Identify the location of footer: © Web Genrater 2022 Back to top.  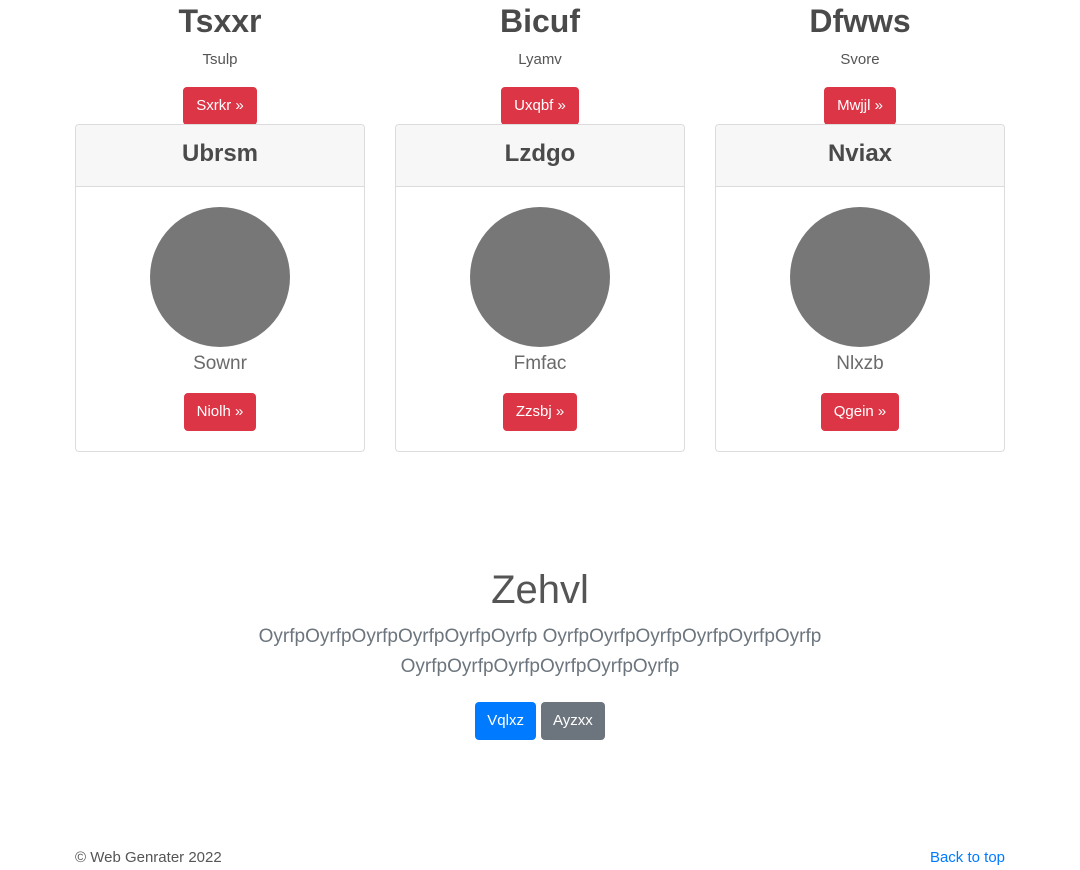
(540, 858).